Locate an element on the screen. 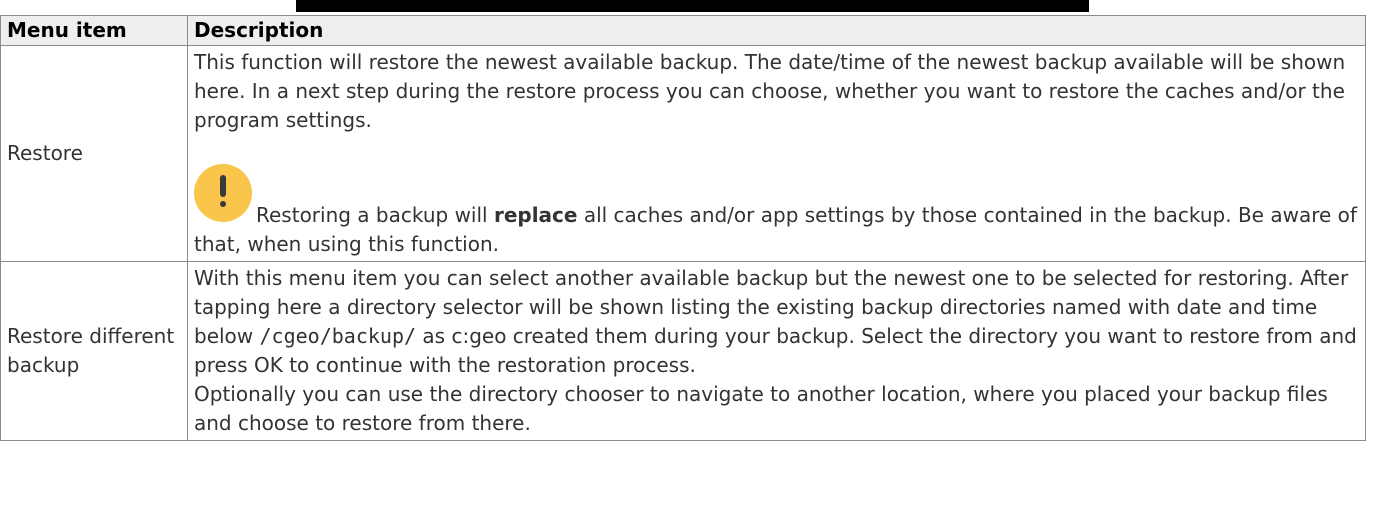 Image resolution: width=1375 pixels, height=522 pixels. table-header-row: Menu item Description is located at coordinates (683, 30).